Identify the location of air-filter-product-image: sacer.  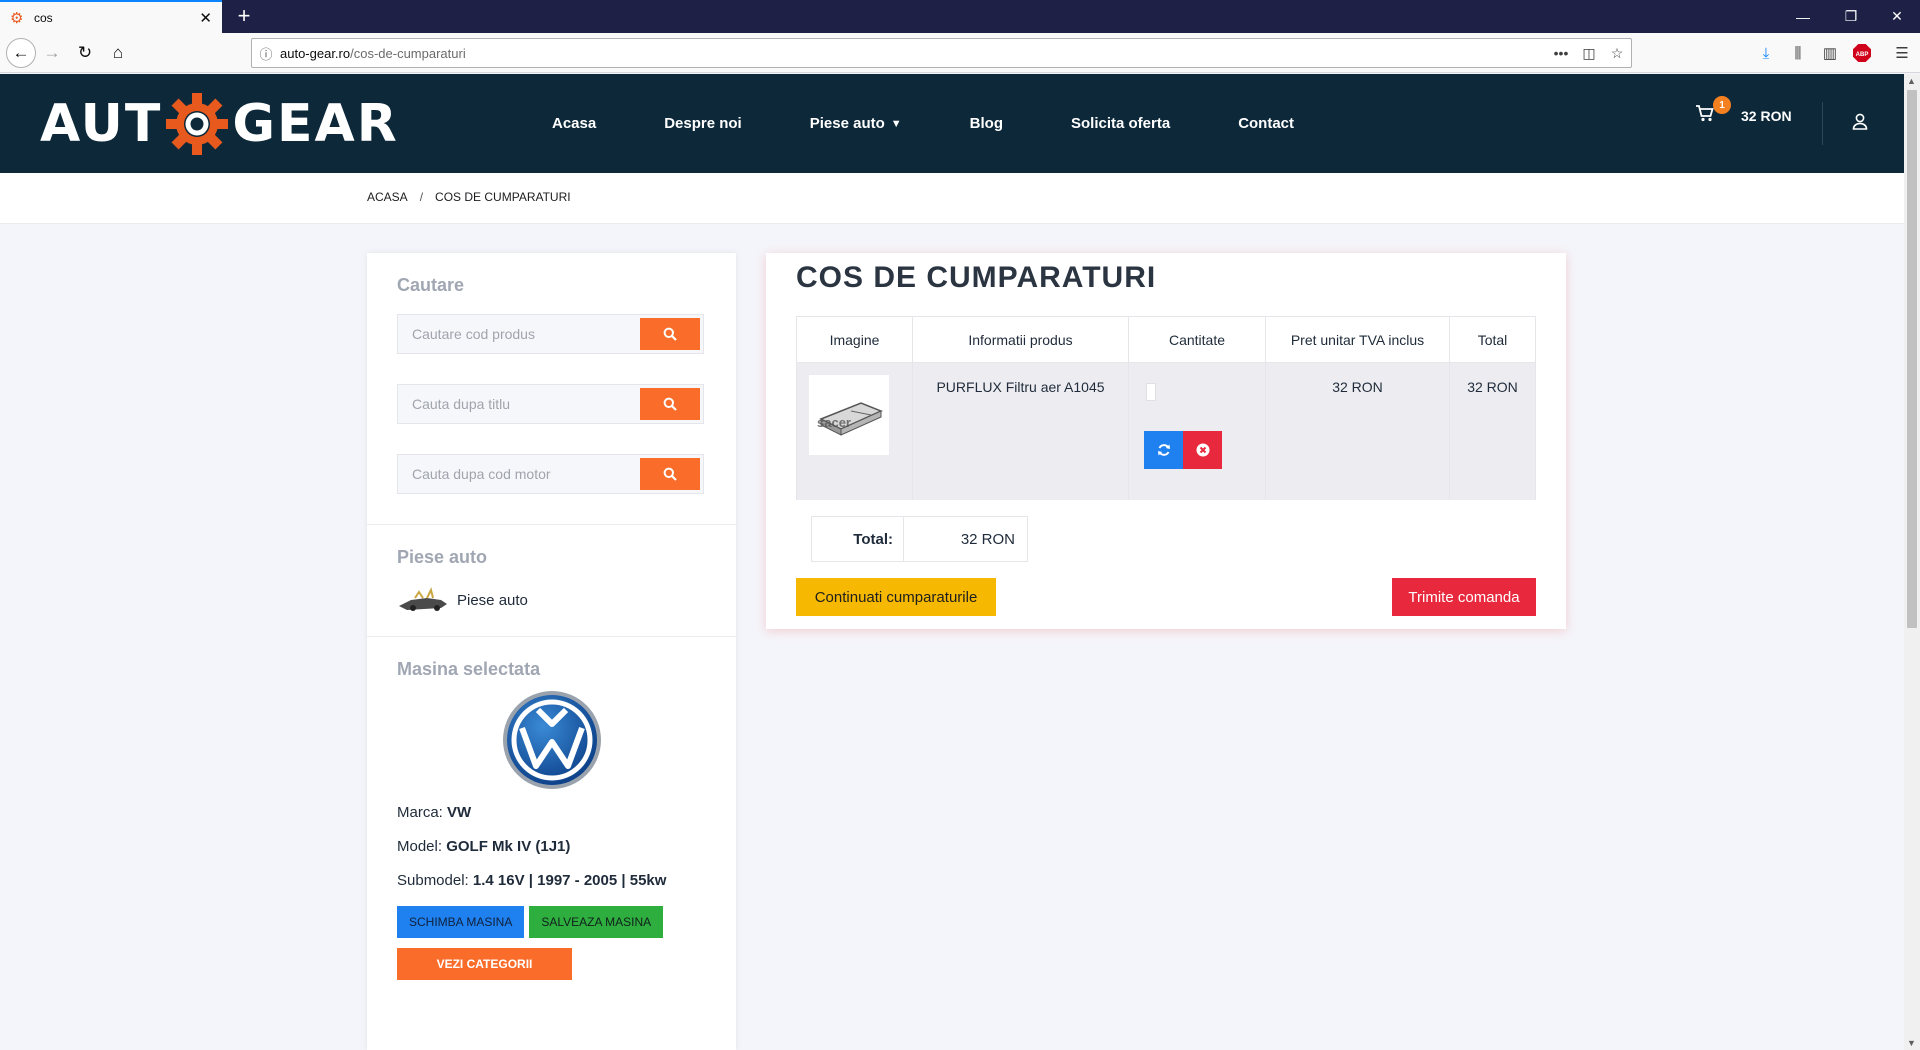
(850, 419).